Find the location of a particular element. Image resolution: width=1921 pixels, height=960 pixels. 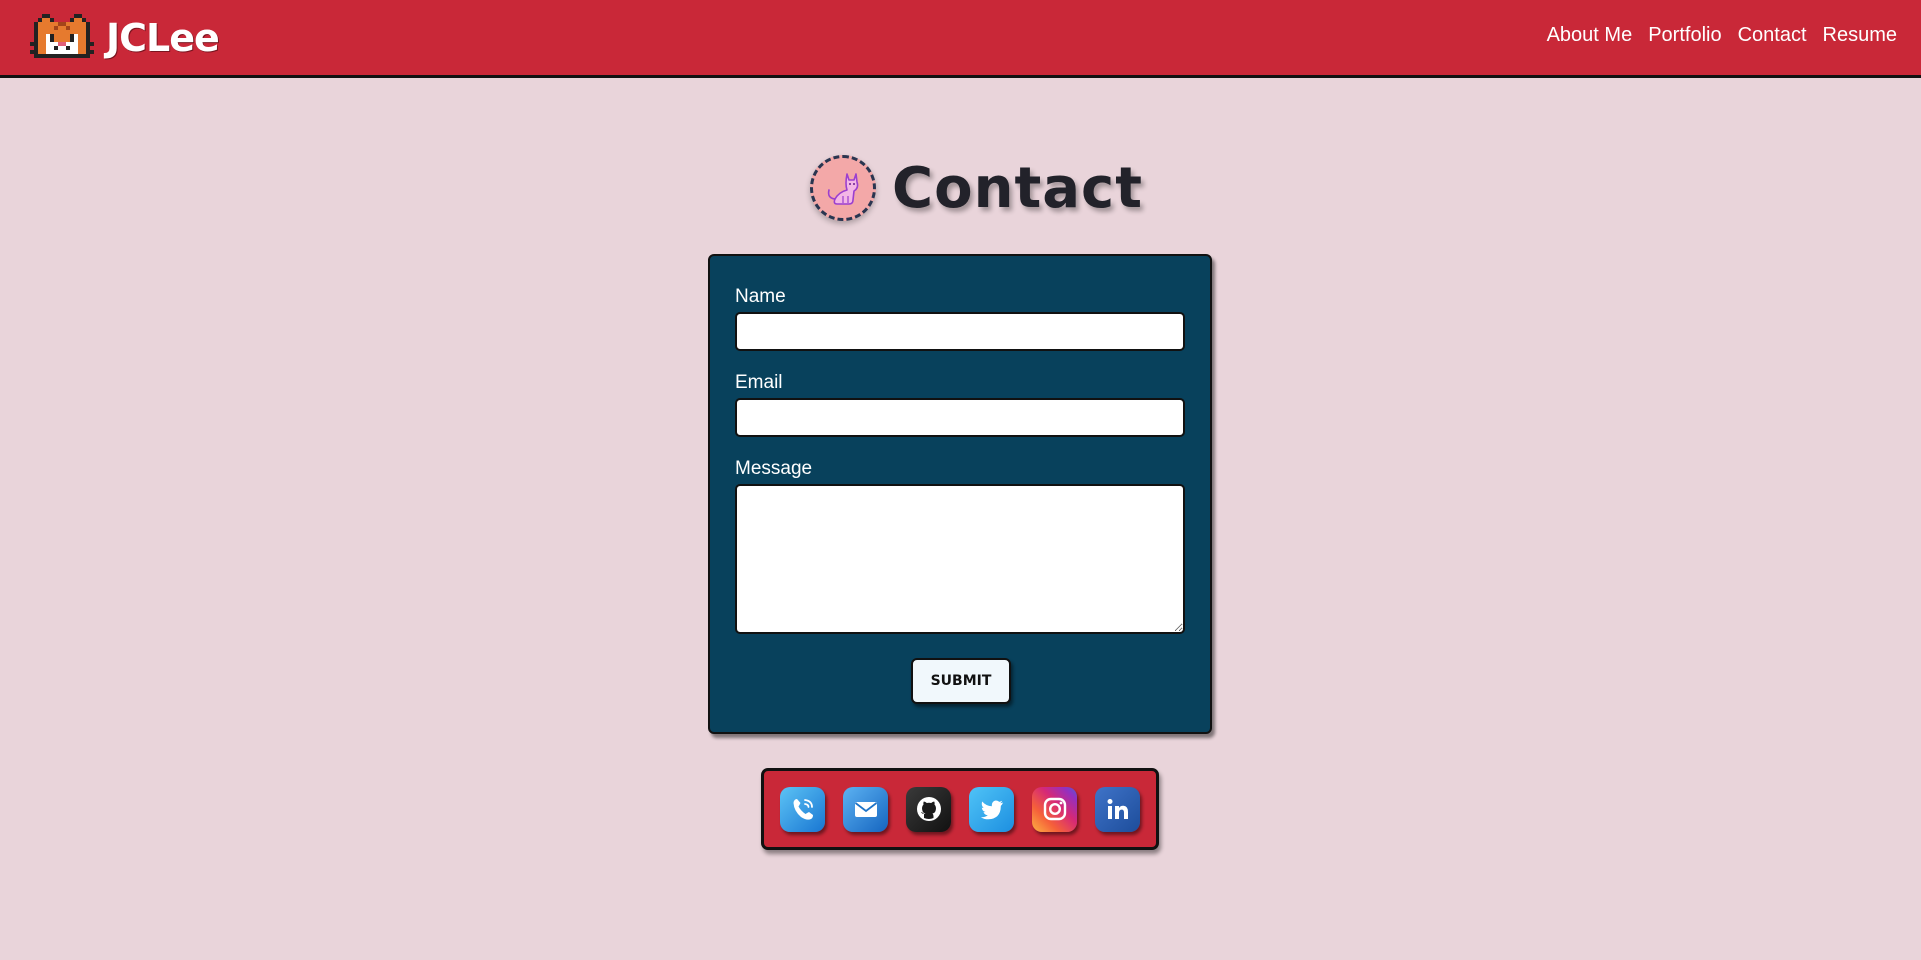

nav-link-resume: Resume is located at coordinates (1860, 35).